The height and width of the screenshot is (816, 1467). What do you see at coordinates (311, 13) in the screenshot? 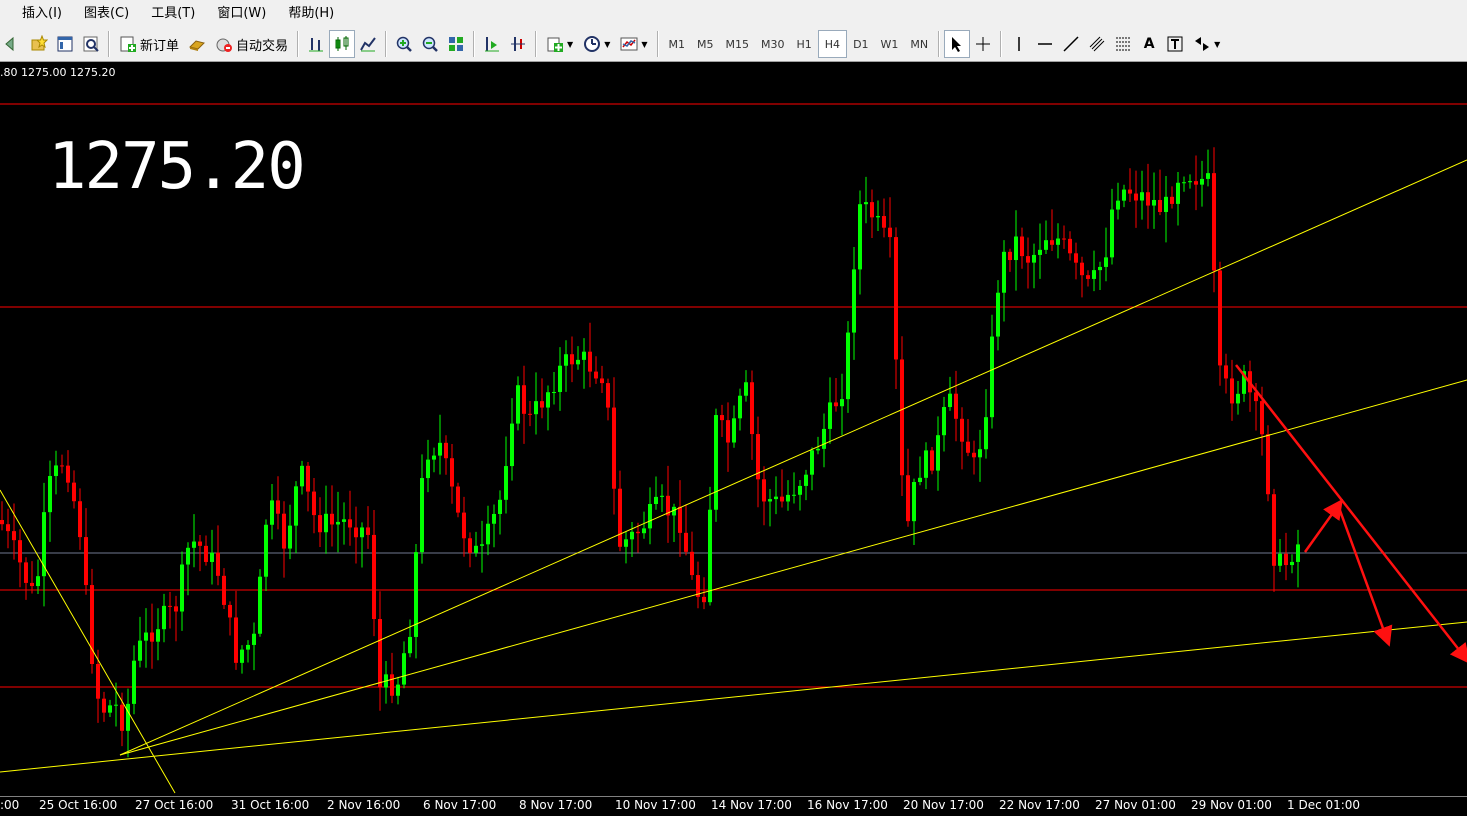
I see `menu-help: 帮助(H)` at bounding box center [311, 13].